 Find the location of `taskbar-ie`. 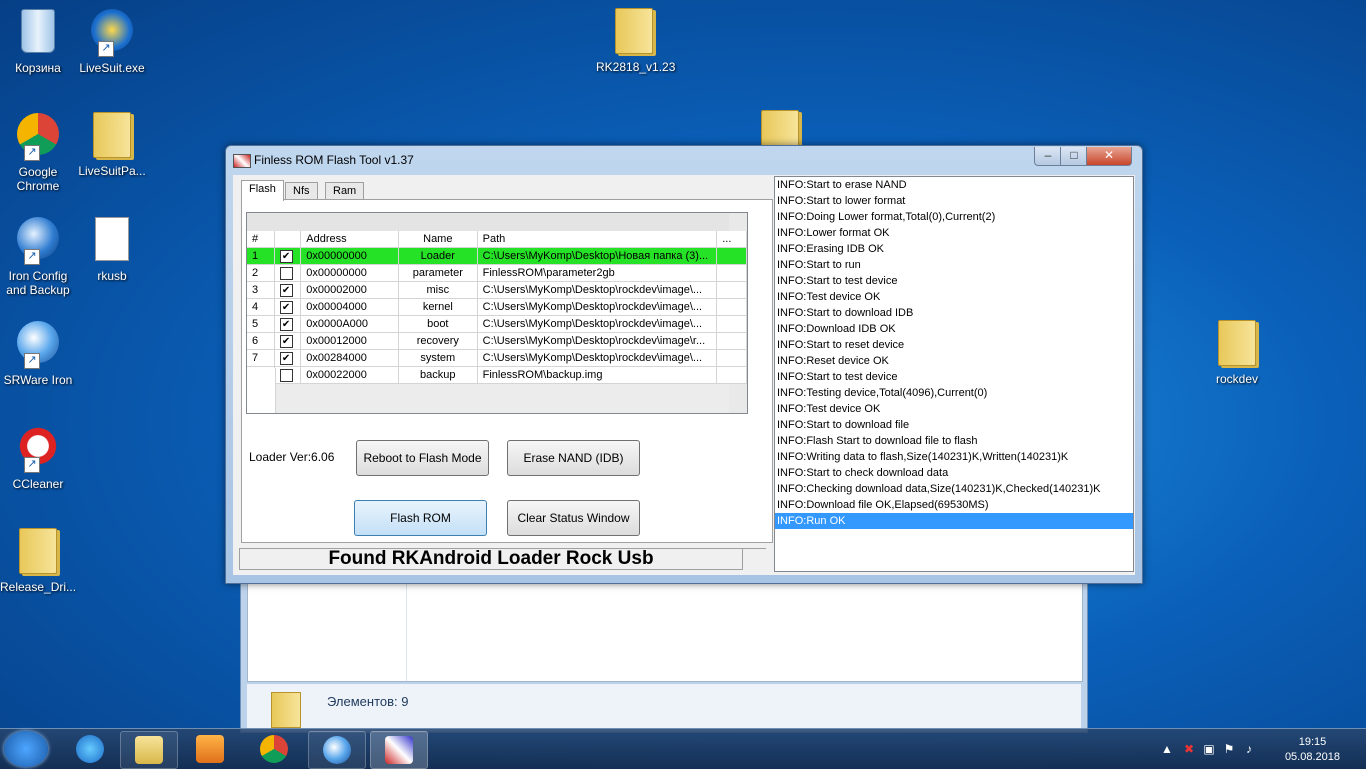

taskbar-ie is located at coordinates (90, 749).